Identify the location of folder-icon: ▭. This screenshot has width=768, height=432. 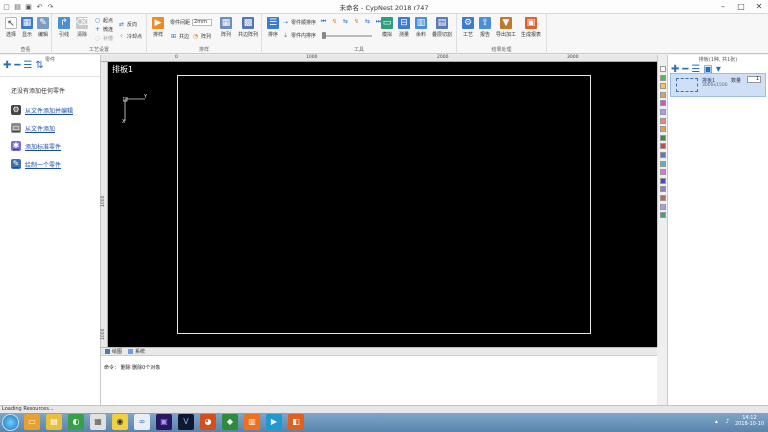
(32, 422).